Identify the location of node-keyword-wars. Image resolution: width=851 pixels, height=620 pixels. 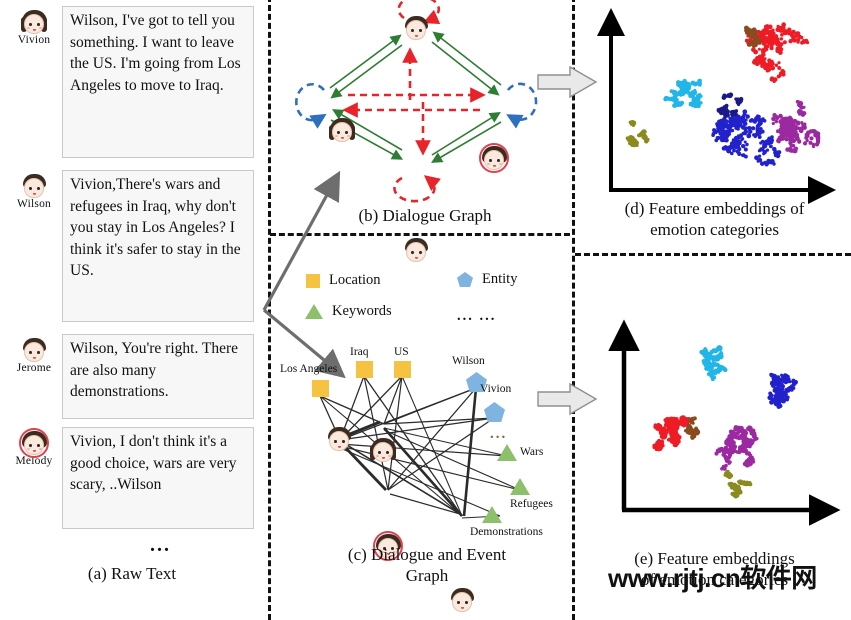
(507, 452).